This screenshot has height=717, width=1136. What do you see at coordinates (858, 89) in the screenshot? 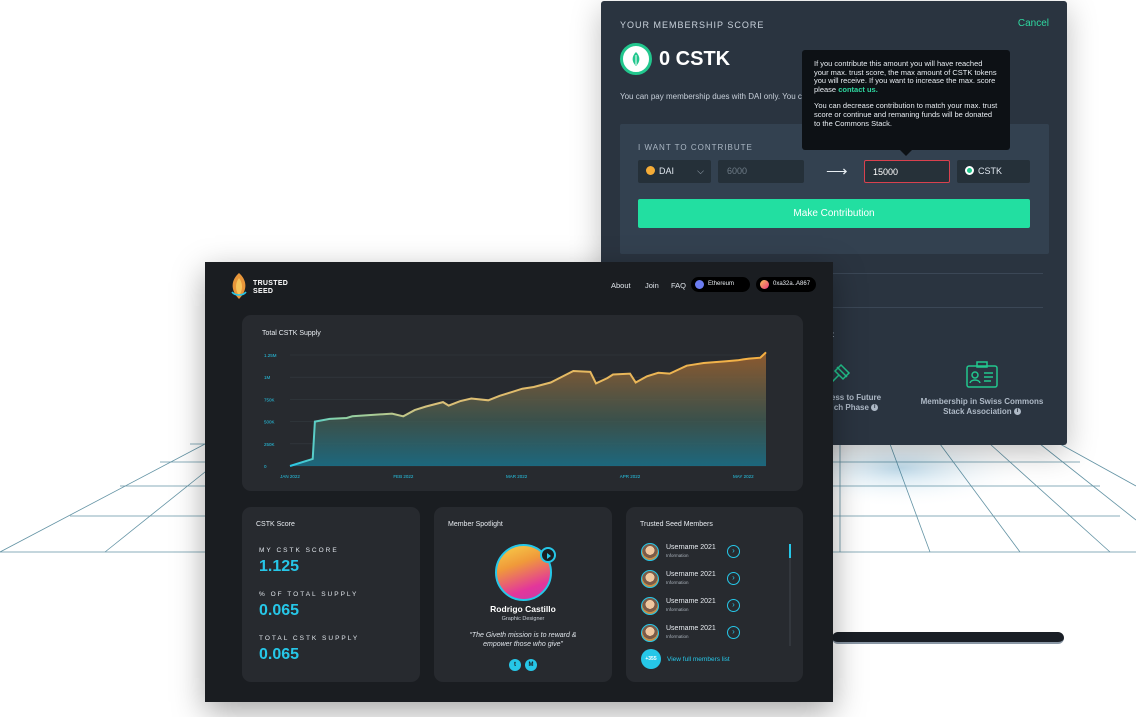
I see `contact-us-link: contact us.` at bounding box center [858, 89].